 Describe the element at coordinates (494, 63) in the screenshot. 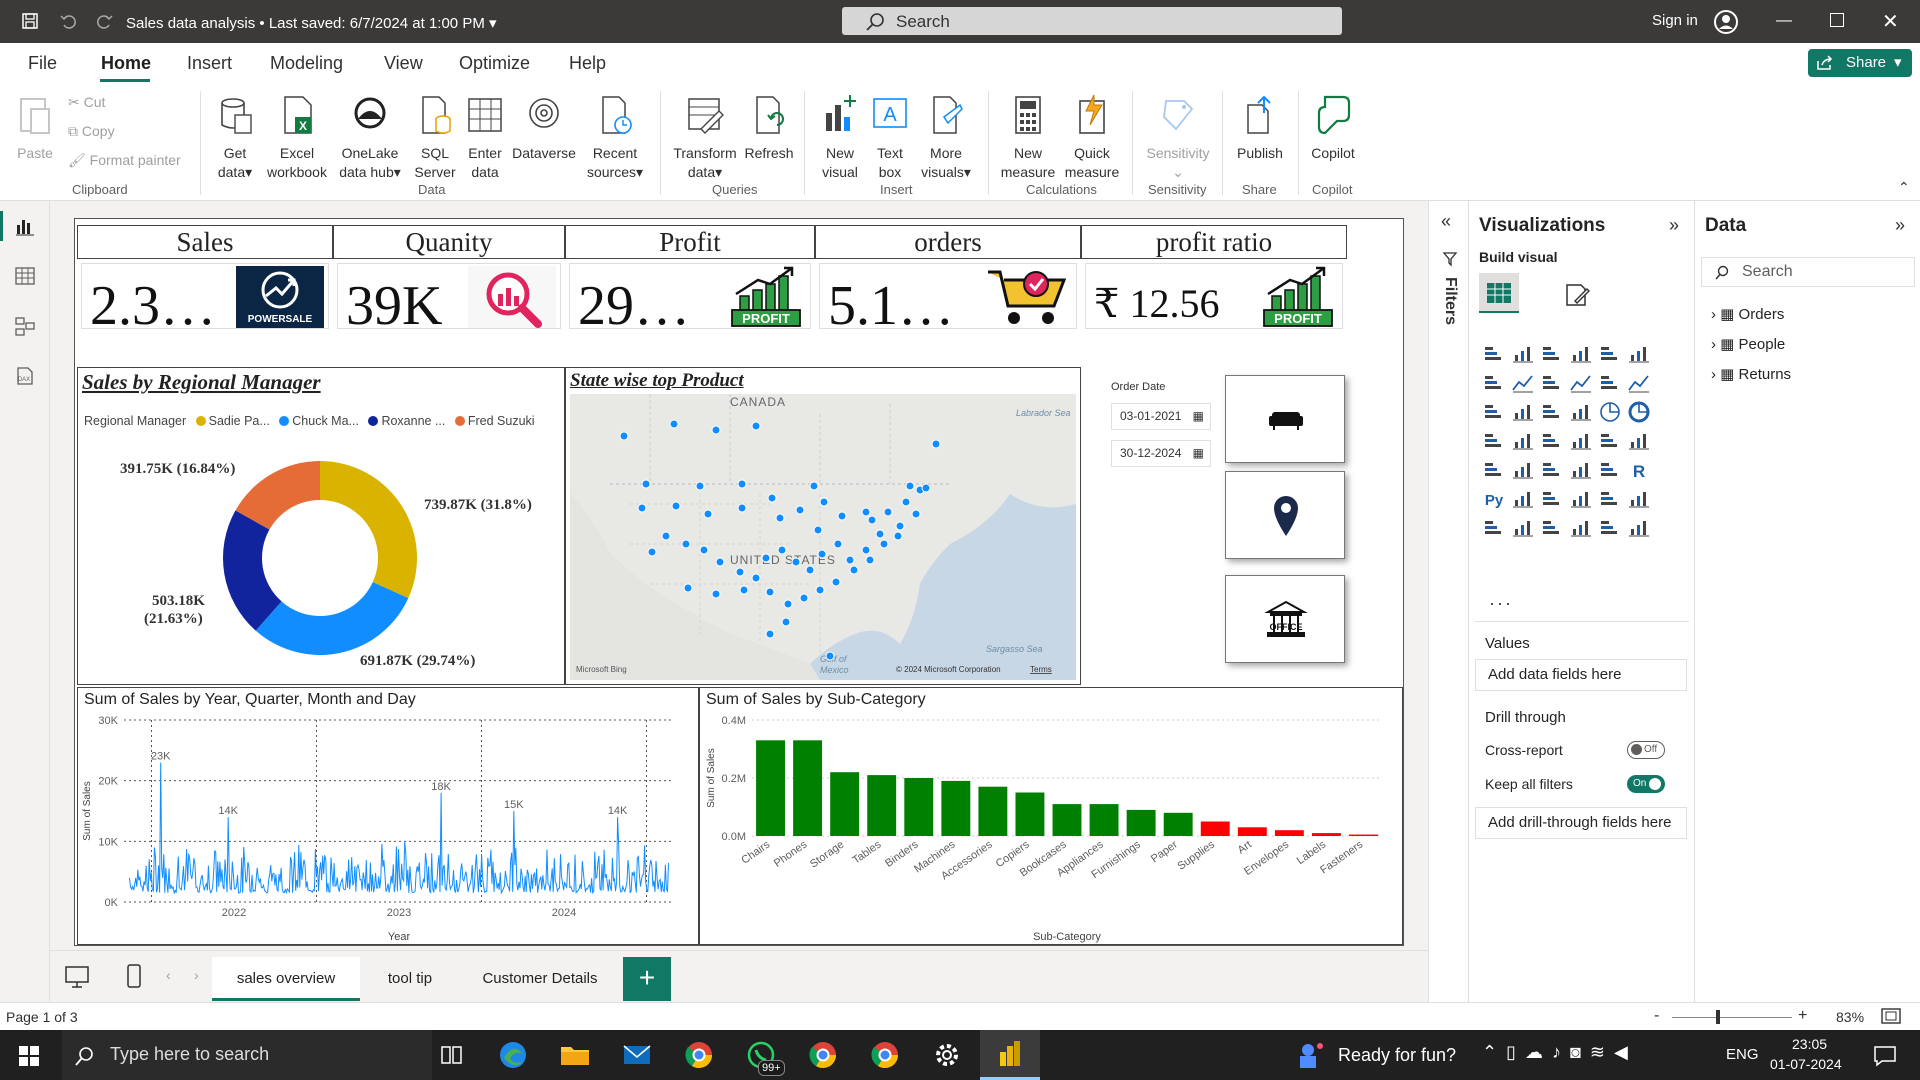

I see `menu-optimize: Optimize` at that location.